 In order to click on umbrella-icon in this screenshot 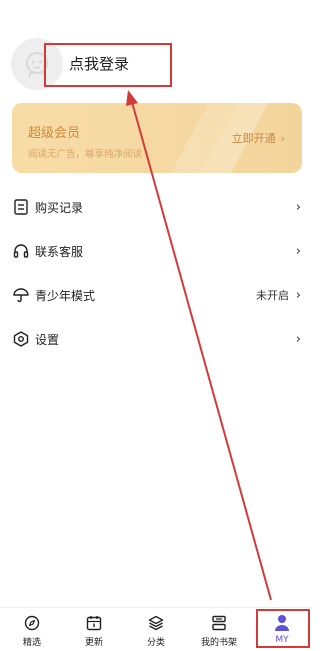, I will do `click(21, 295)`.